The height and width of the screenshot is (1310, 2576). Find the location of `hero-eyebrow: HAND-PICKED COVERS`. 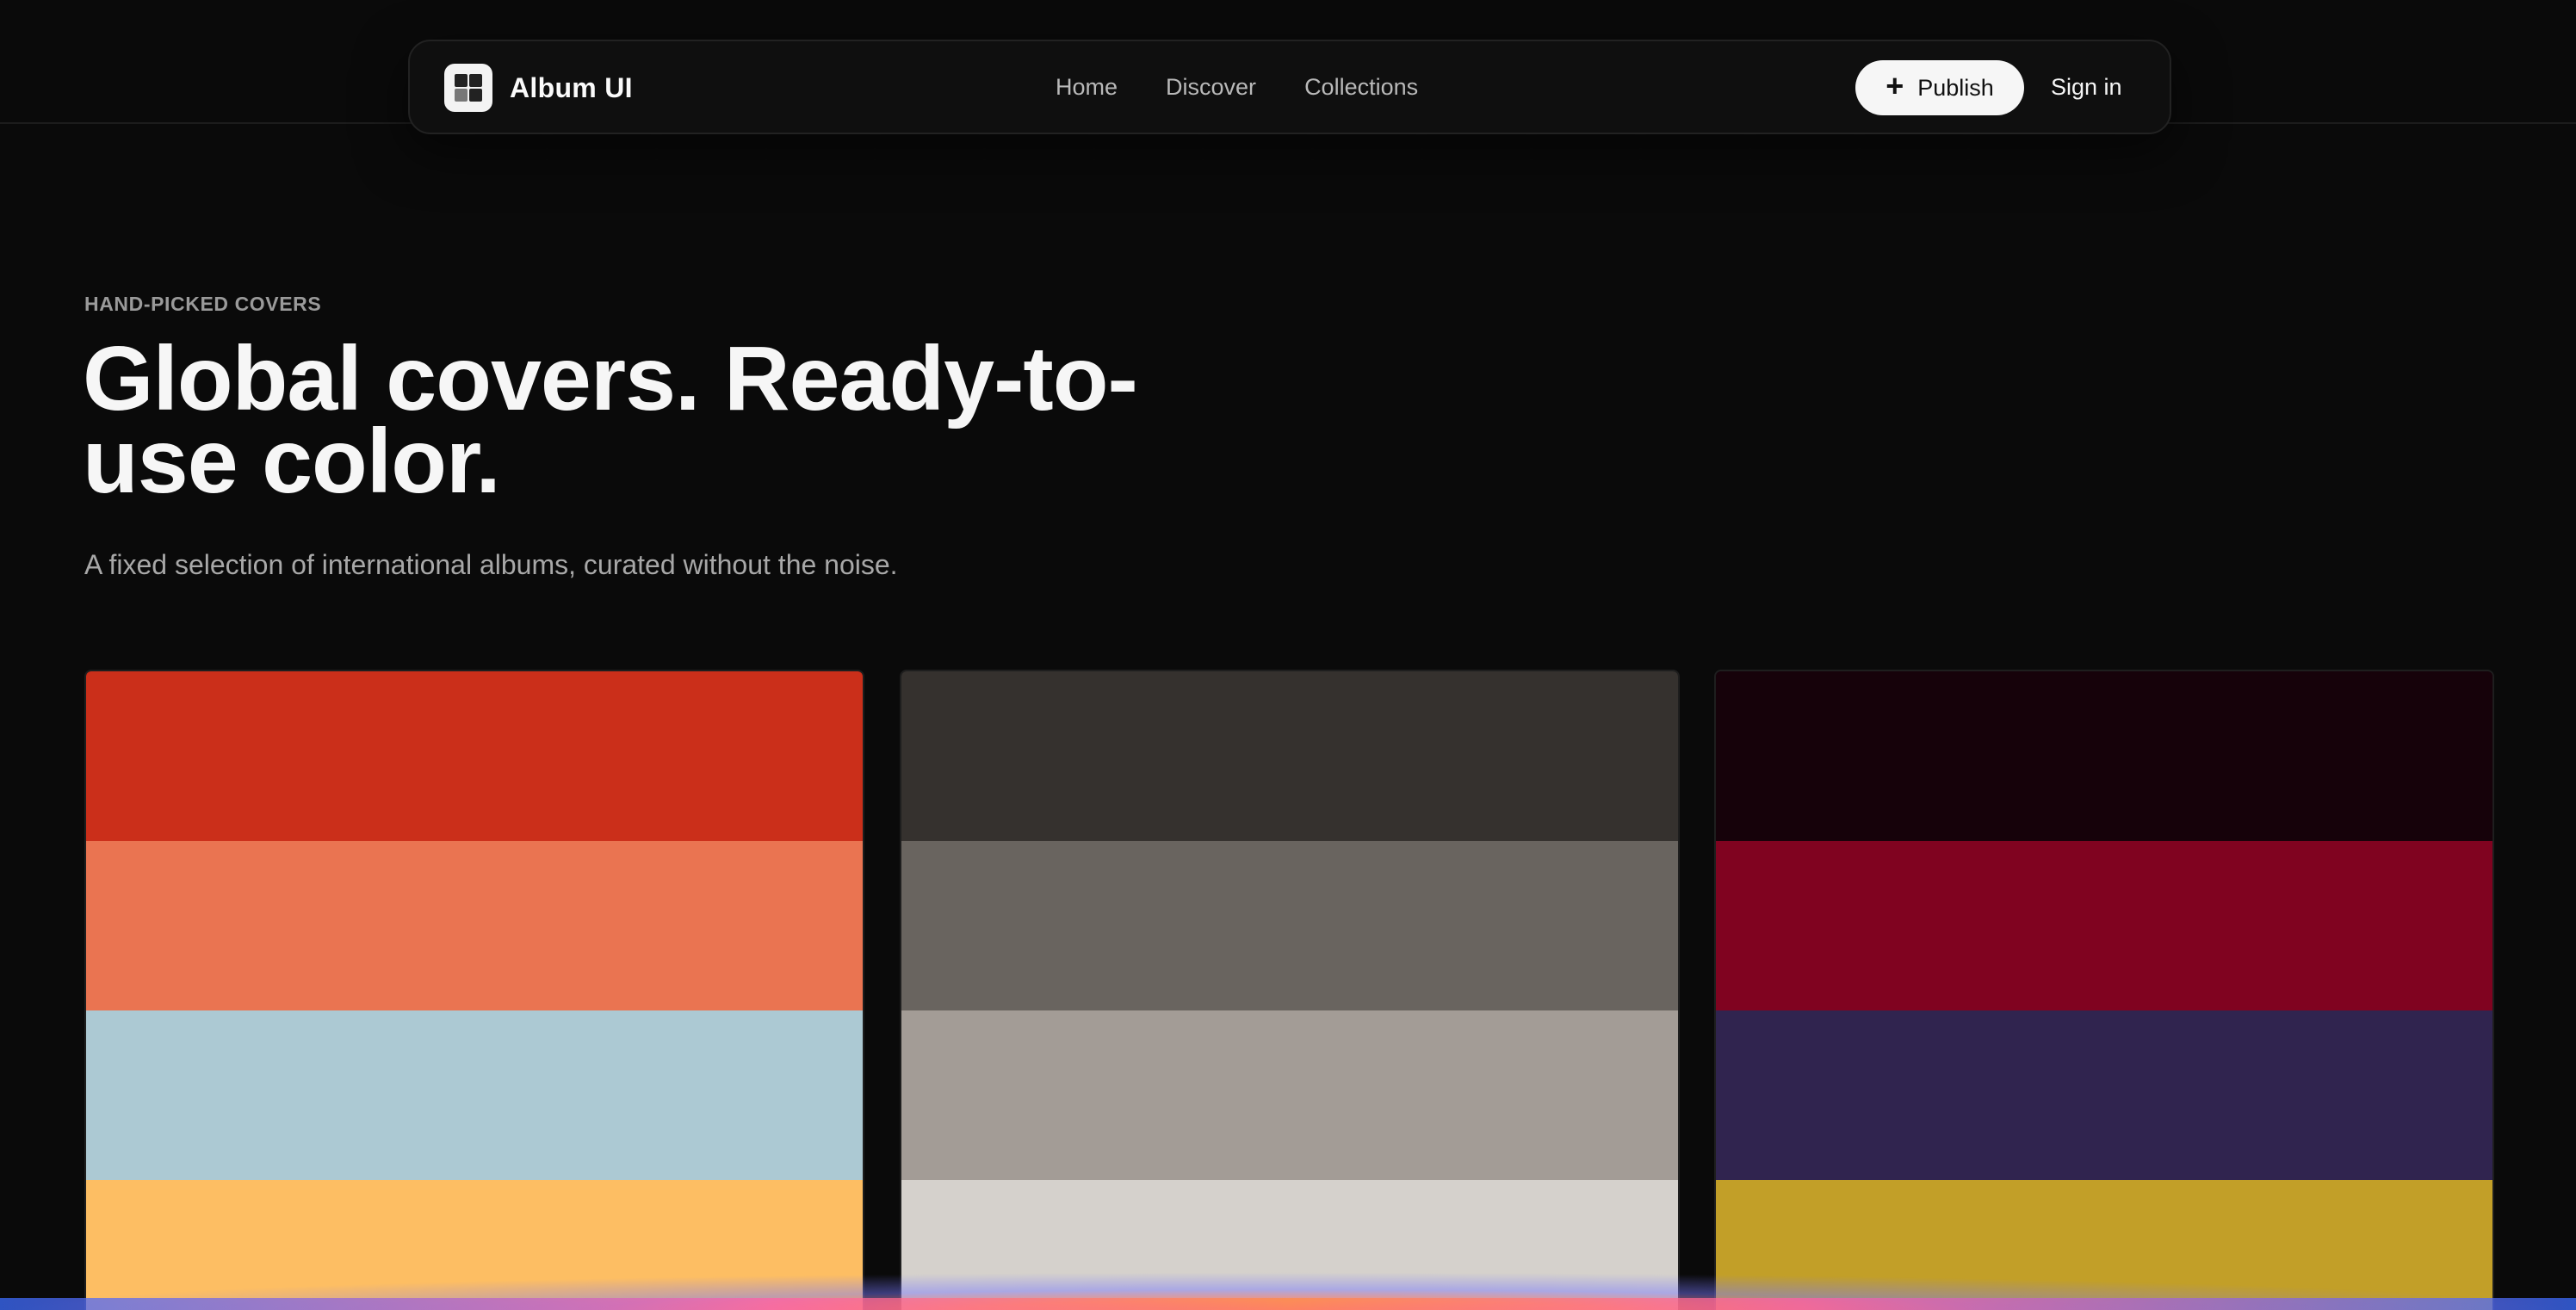

hero-eyebrow: HAND-PICKED COVERS is located at coordinates (203, 304).